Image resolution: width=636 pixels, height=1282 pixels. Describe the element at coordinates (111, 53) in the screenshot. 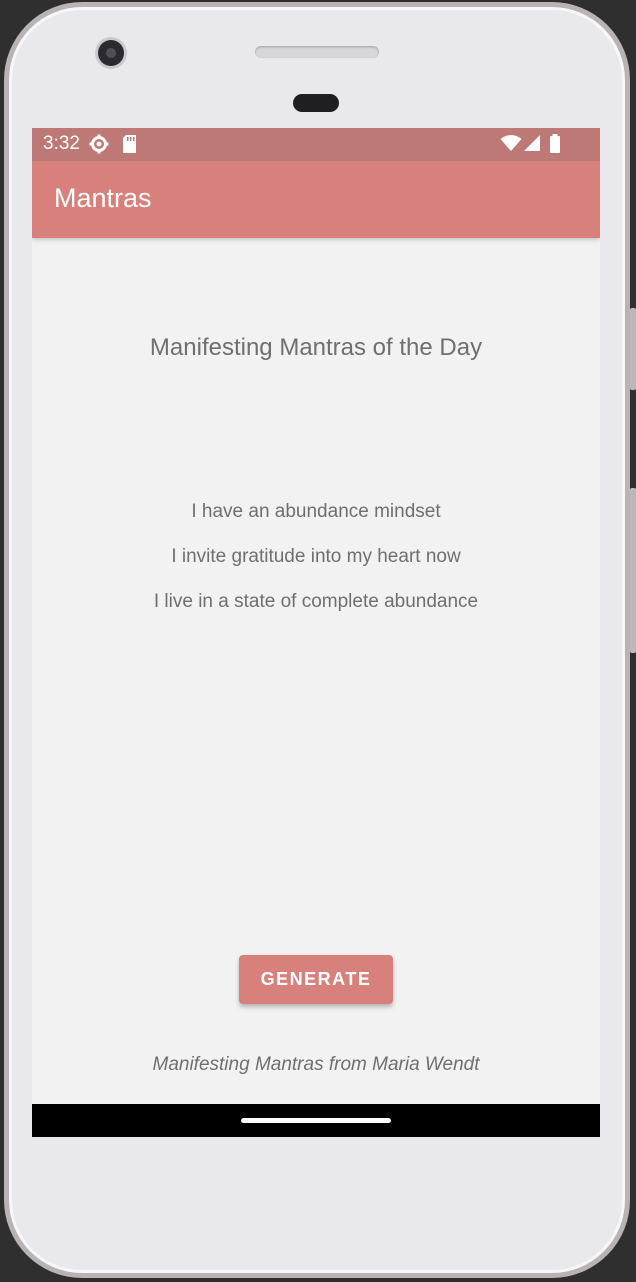

I see `front-camera` at that location.